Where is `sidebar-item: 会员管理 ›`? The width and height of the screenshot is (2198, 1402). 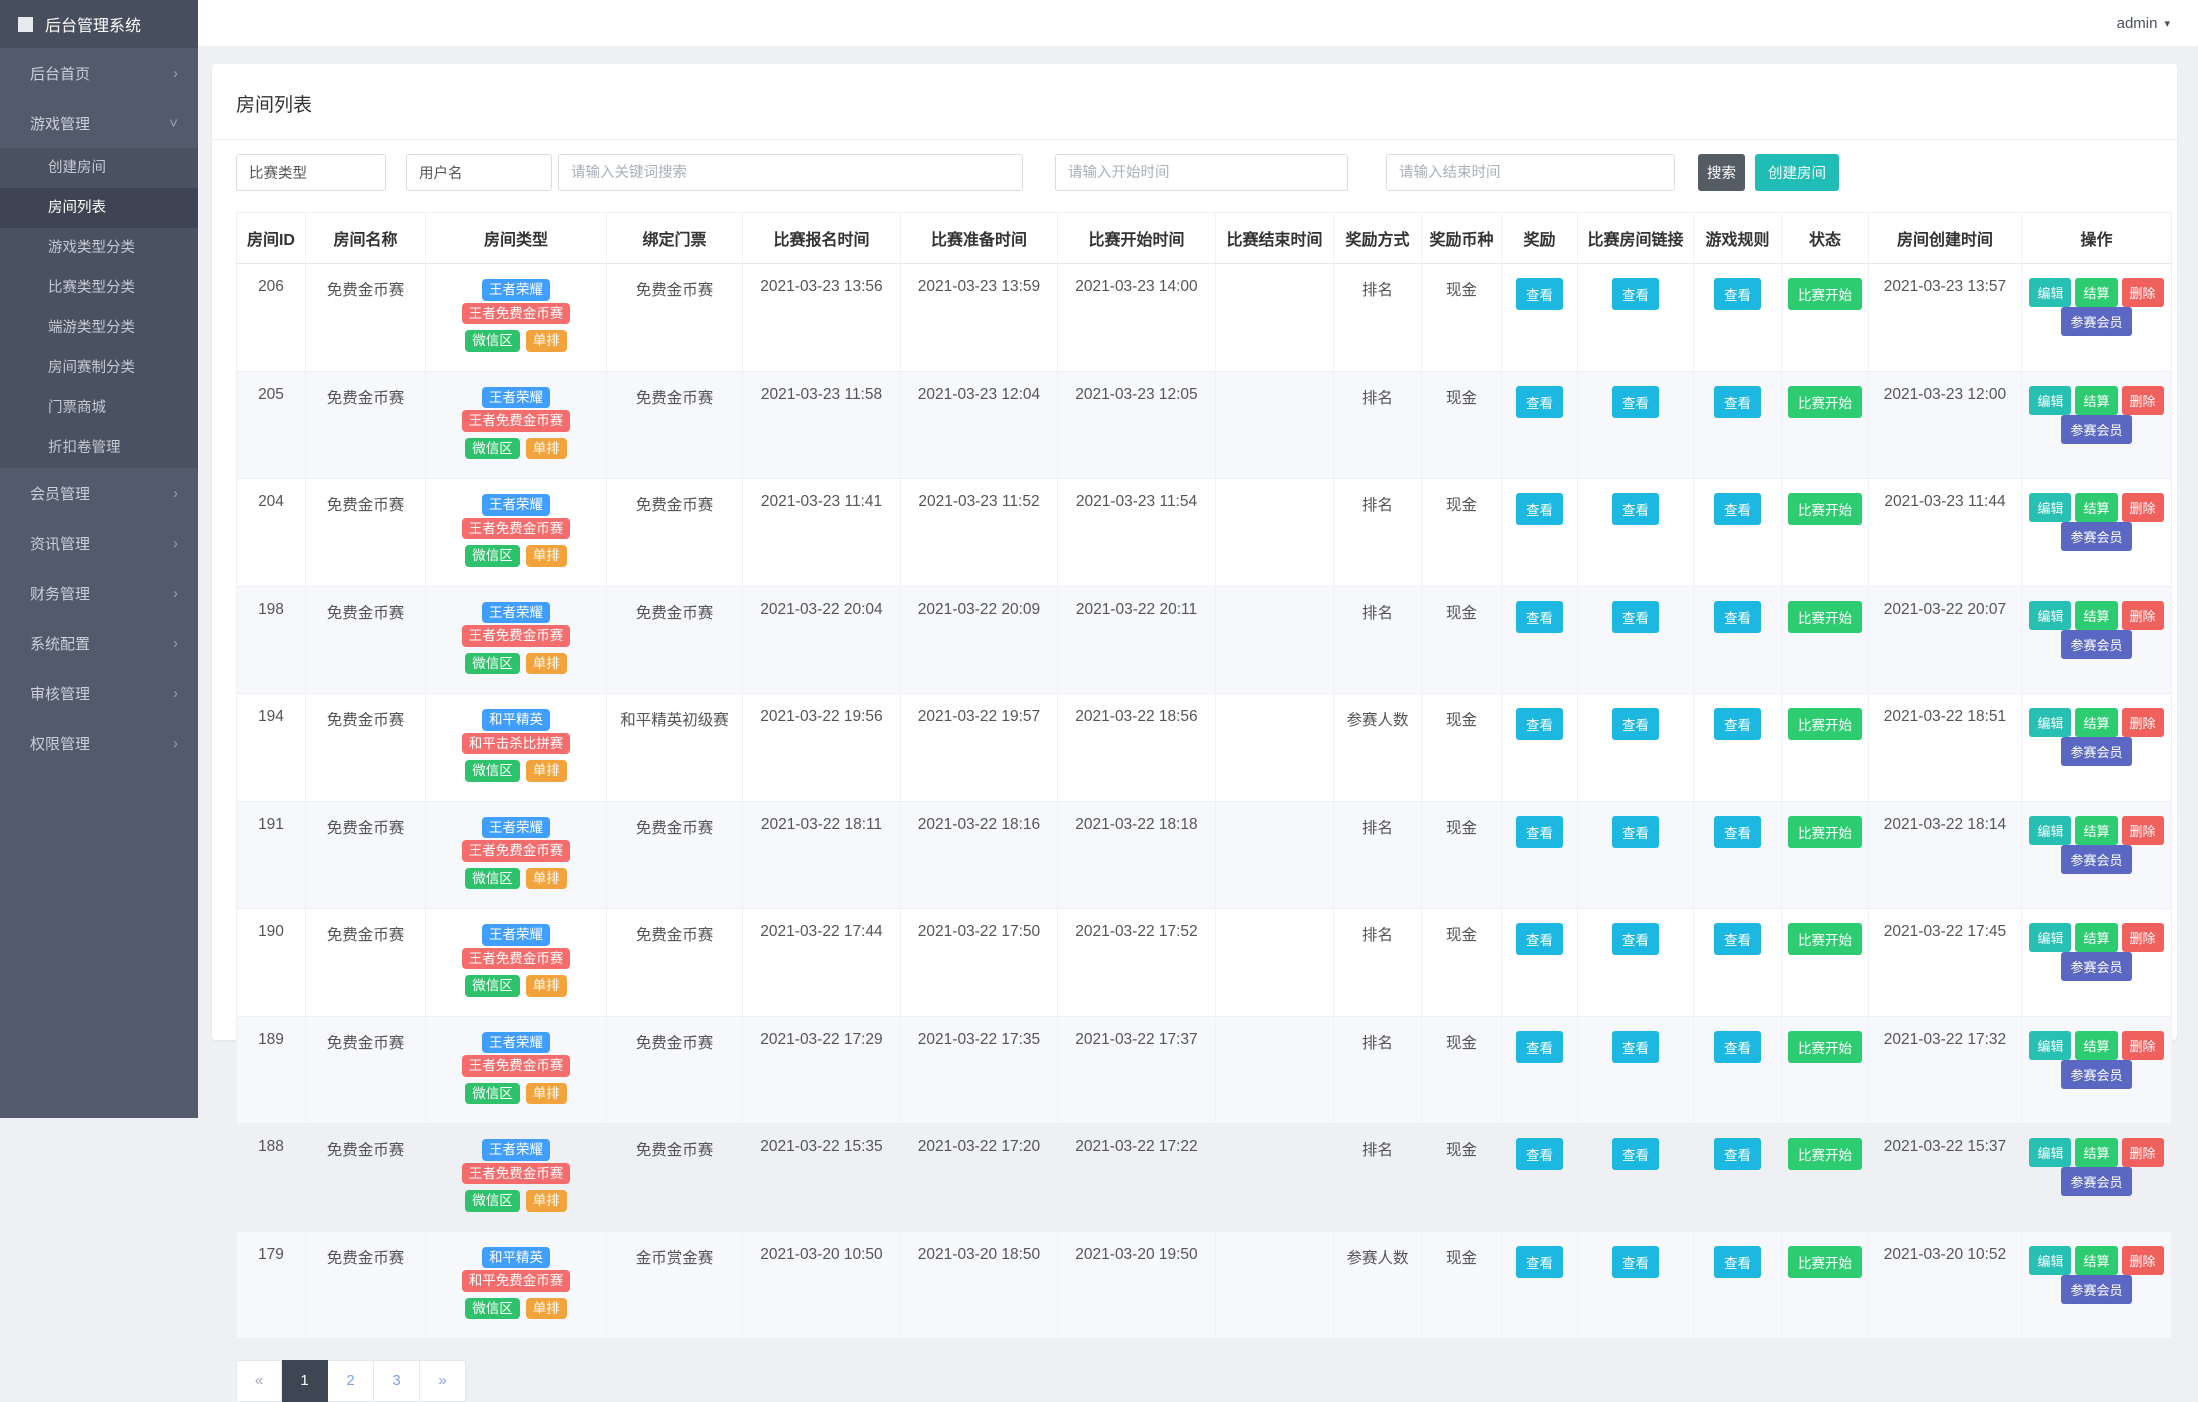 sidebar-item: 会员管理 › is located at coordinates (99, 493).